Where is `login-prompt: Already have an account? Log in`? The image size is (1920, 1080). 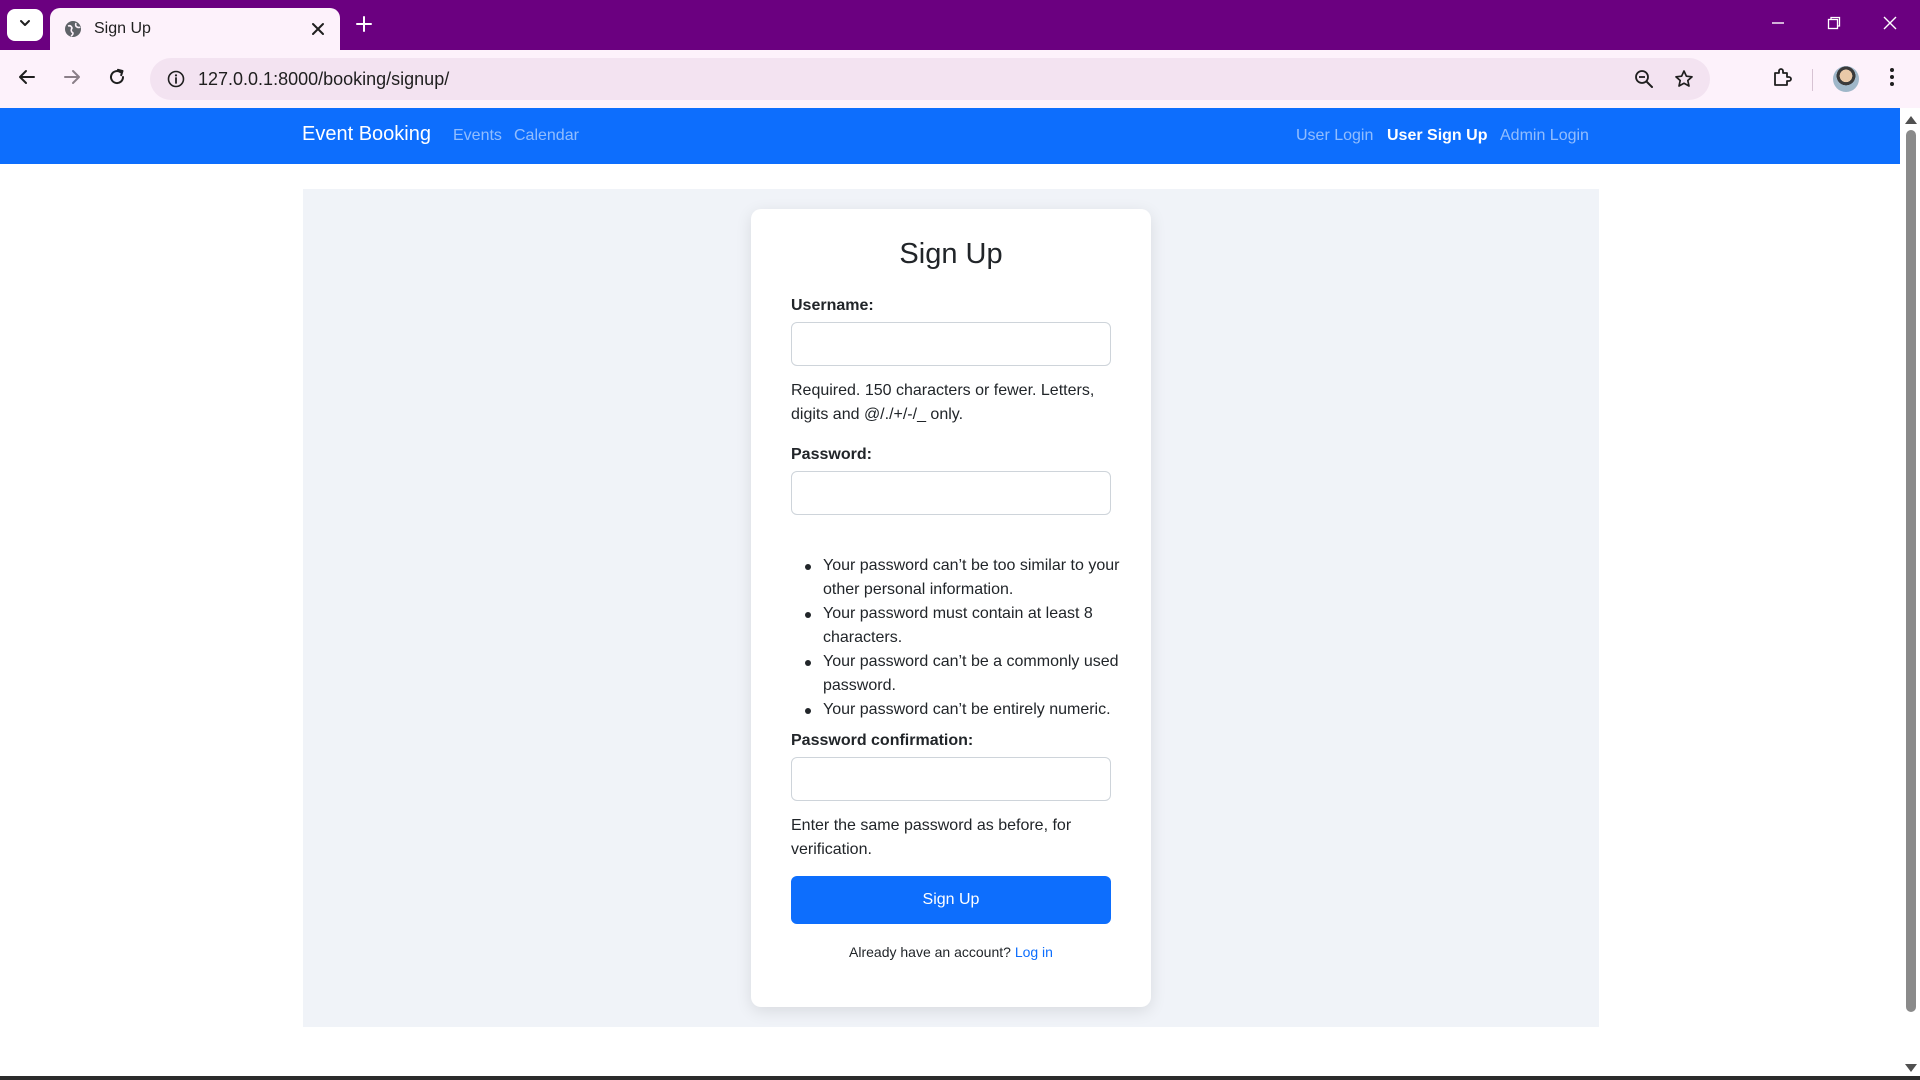
login-prompt: Already have an account? Log in is located at coordinates (951, 952).